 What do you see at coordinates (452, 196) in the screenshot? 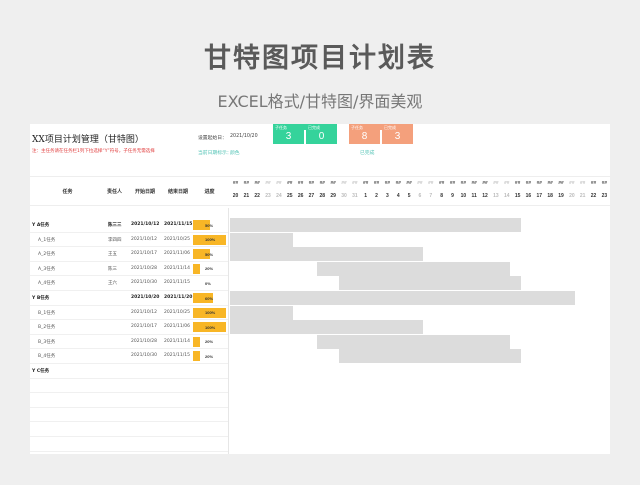
I see `day-number: 9` at bounding box center [452, 196].